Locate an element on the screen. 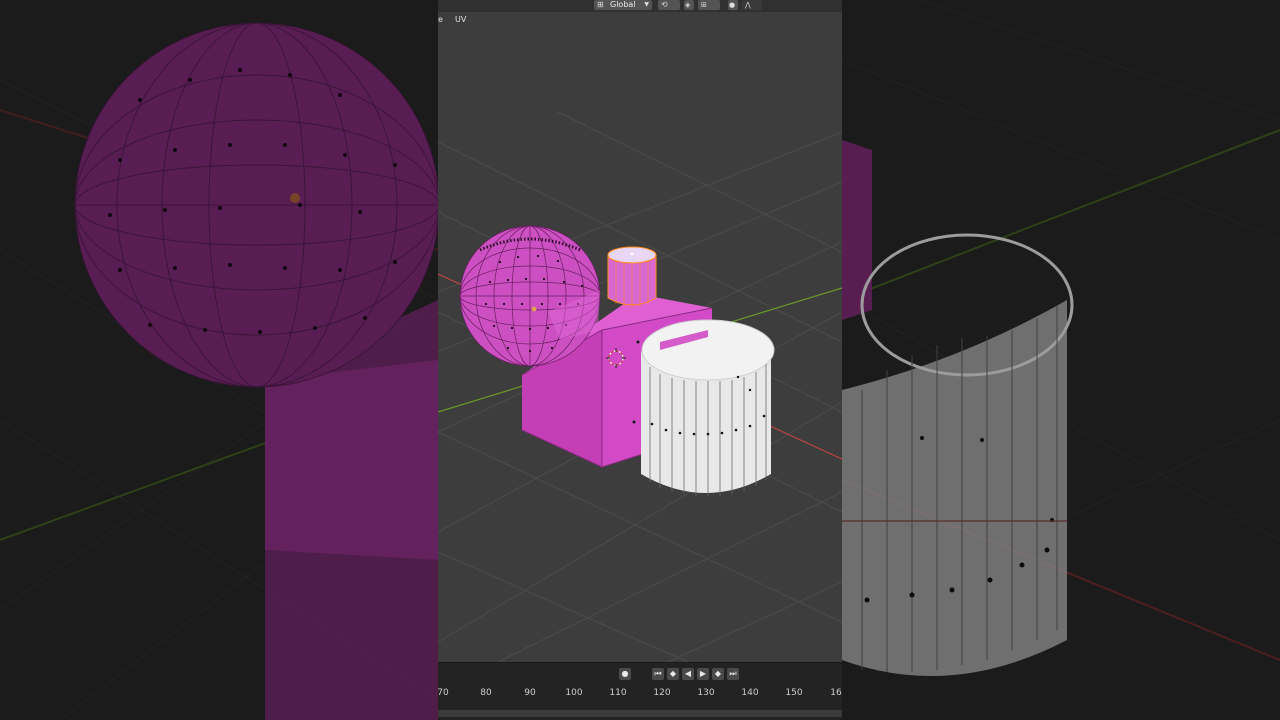 The image size is (1280, 720). next-keyframe-button: ◆ is located at coordinates (718, 674).